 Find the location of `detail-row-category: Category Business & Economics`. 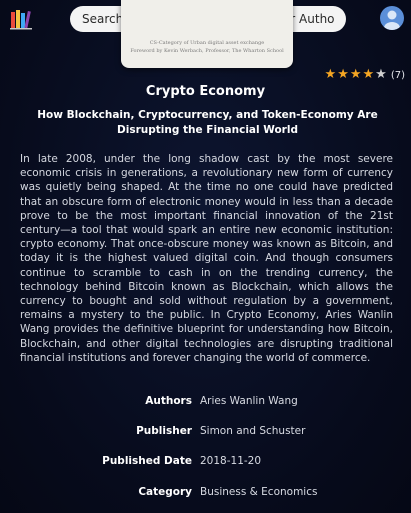

detail-row-category: Category Business & Economics is located at coordinates (205, 496).